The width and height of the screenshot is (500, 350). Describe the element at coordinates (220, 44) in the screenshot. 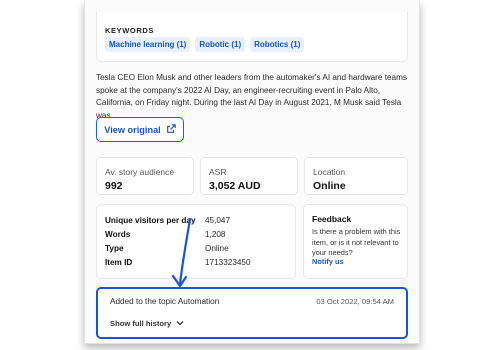

I see `keyword-tag-robotic: Robotic (1)` at that location.